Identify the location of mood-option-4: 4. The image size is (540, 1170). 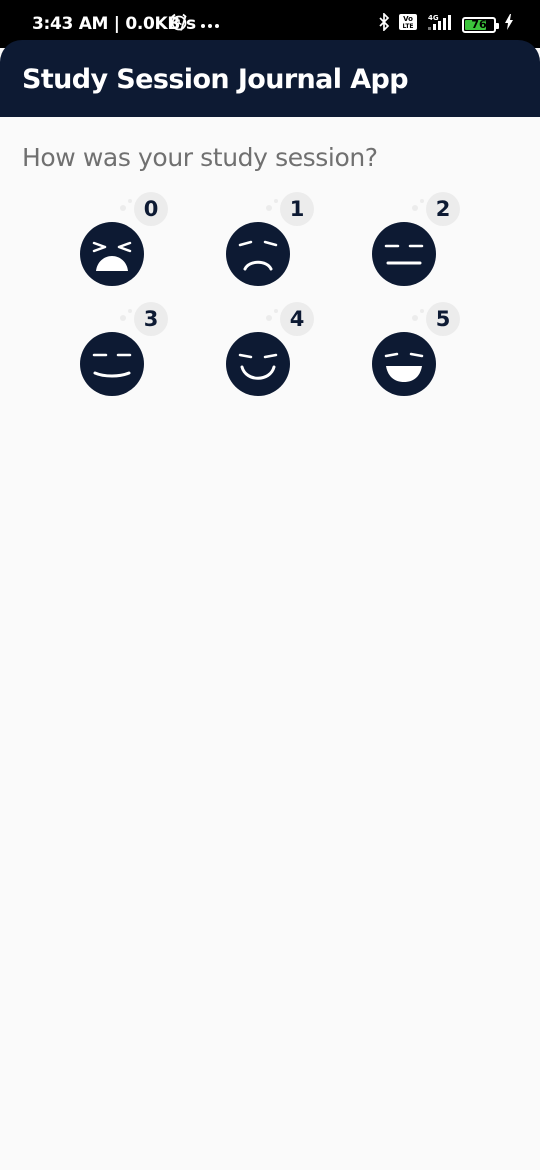
(271, 349).